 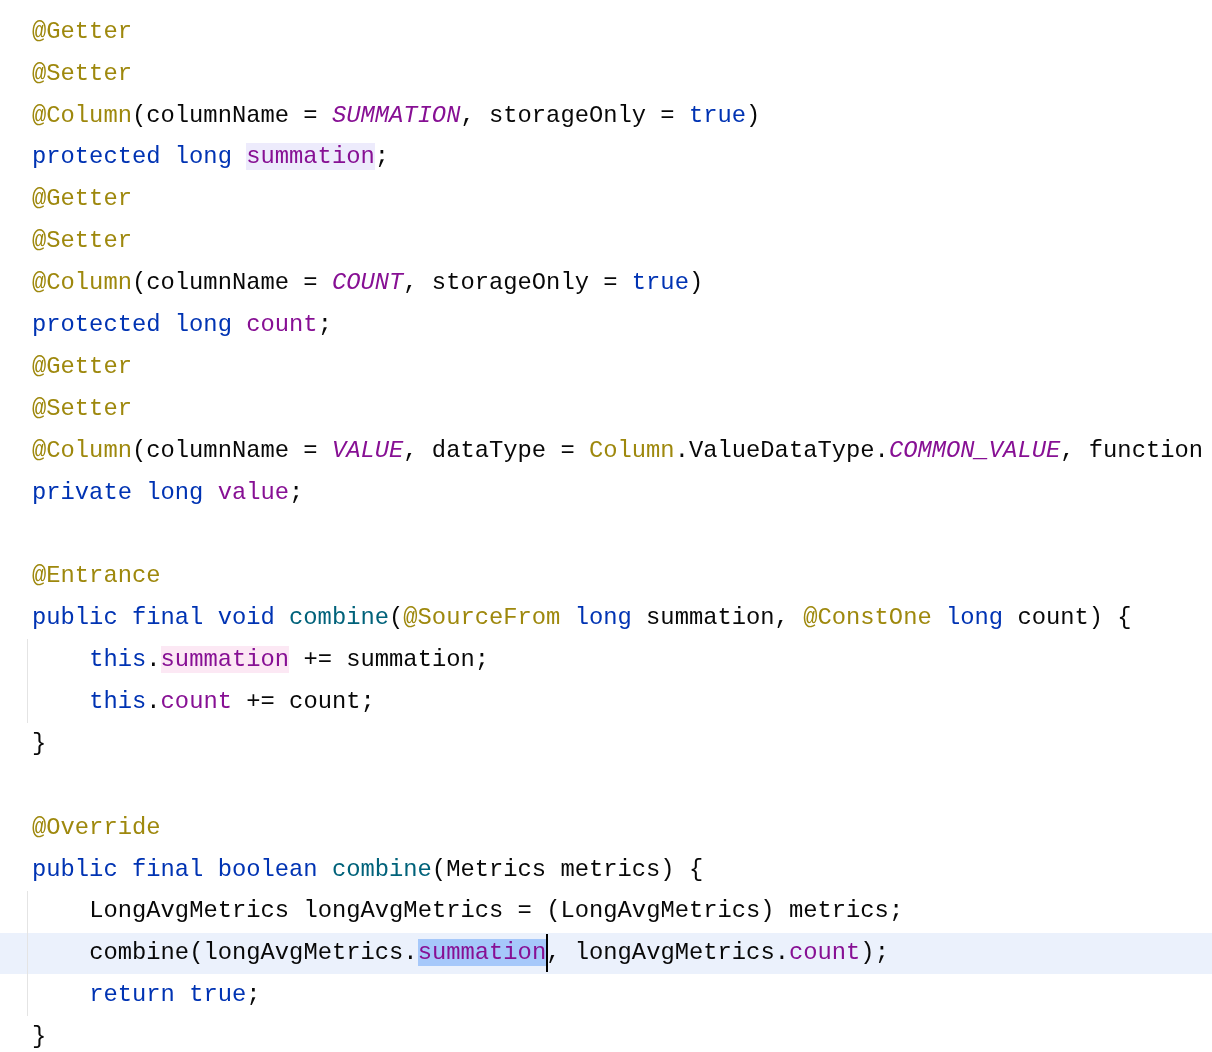 What do you see at coordinates (396, 115) in the screenshot?
I see `code-line: @Column(columnName = SUMMATION, storageOnly = true)` at bounding box center [396, 115].